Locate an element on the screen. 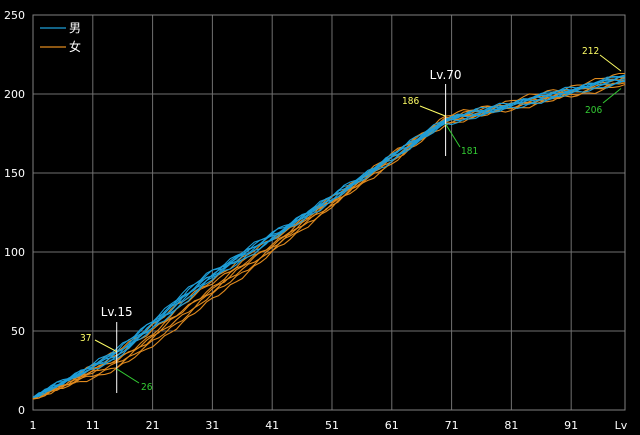 This screenshot has width=640, height=435. x-tick-label: 81 is located at coordinates (511, 425).